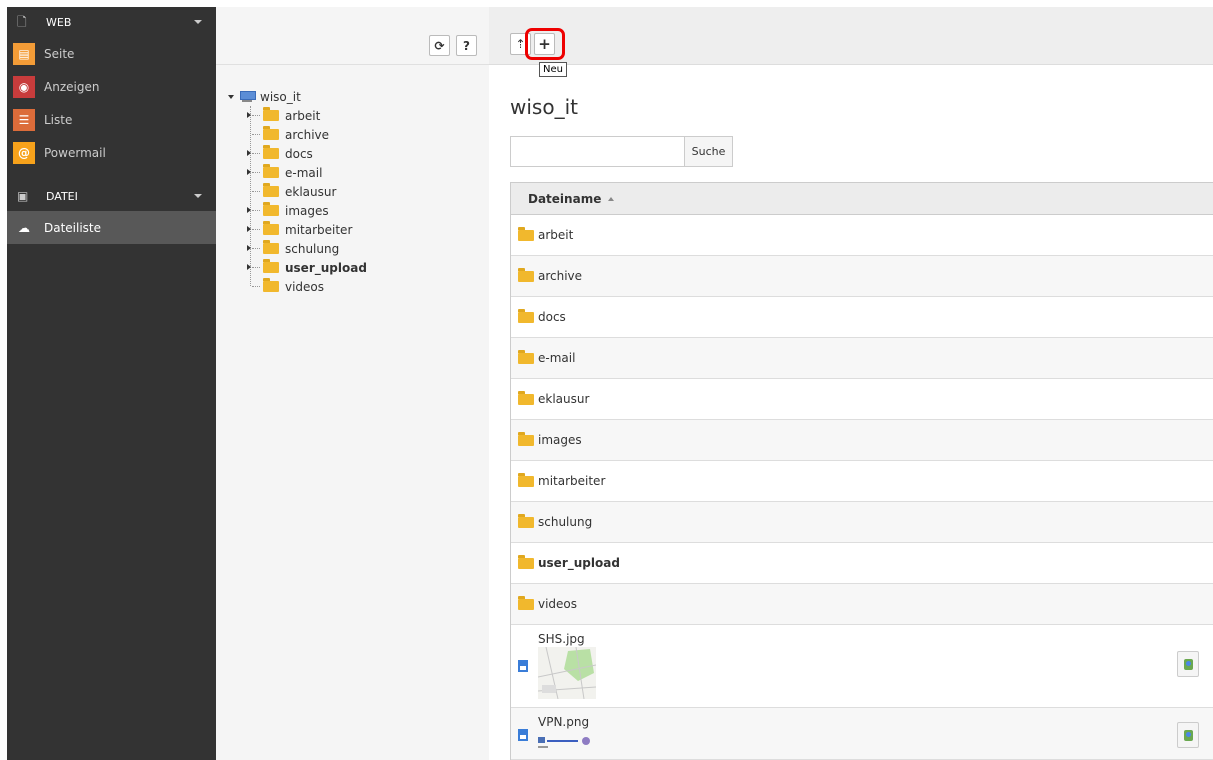 The width and height of the screenshot is (1213, 760). I want to click on tree-node-label: eklausur, so click(311, 191).